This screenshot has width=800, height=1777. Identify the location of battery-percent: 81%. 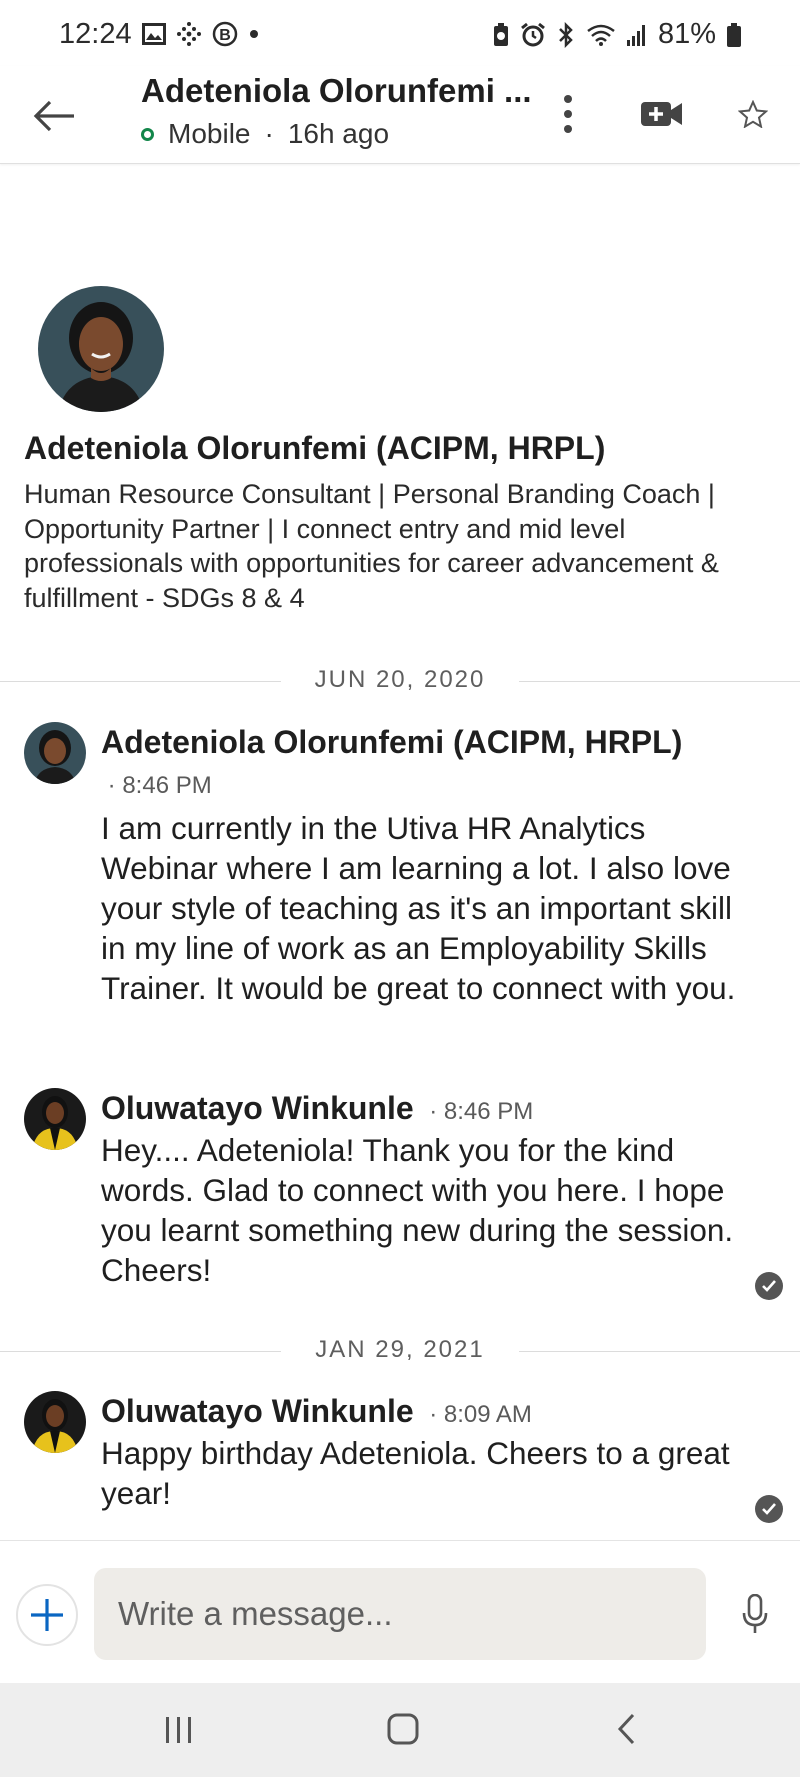
(686, 34).